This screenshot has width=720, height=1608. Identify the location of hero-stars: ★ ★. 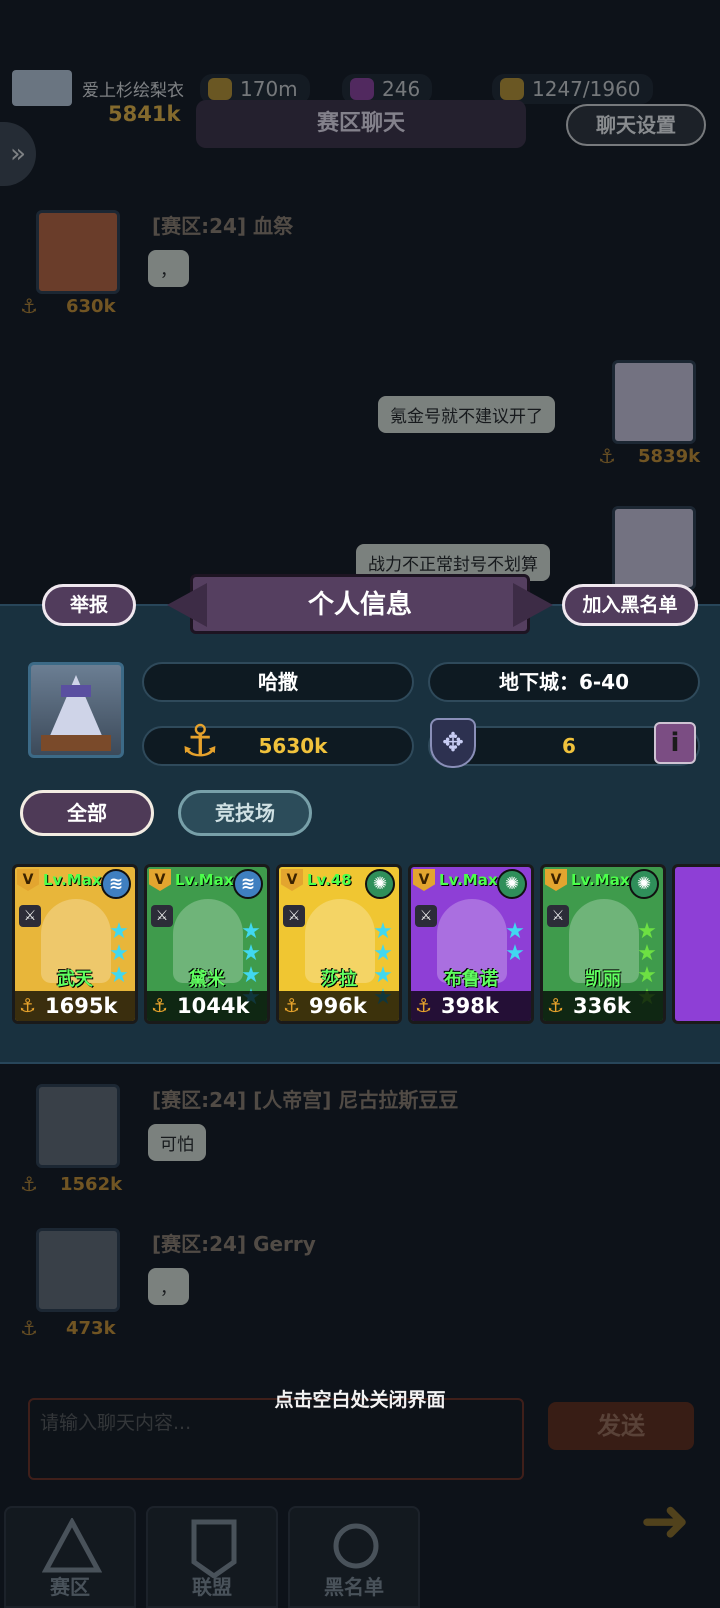
(515, 943).